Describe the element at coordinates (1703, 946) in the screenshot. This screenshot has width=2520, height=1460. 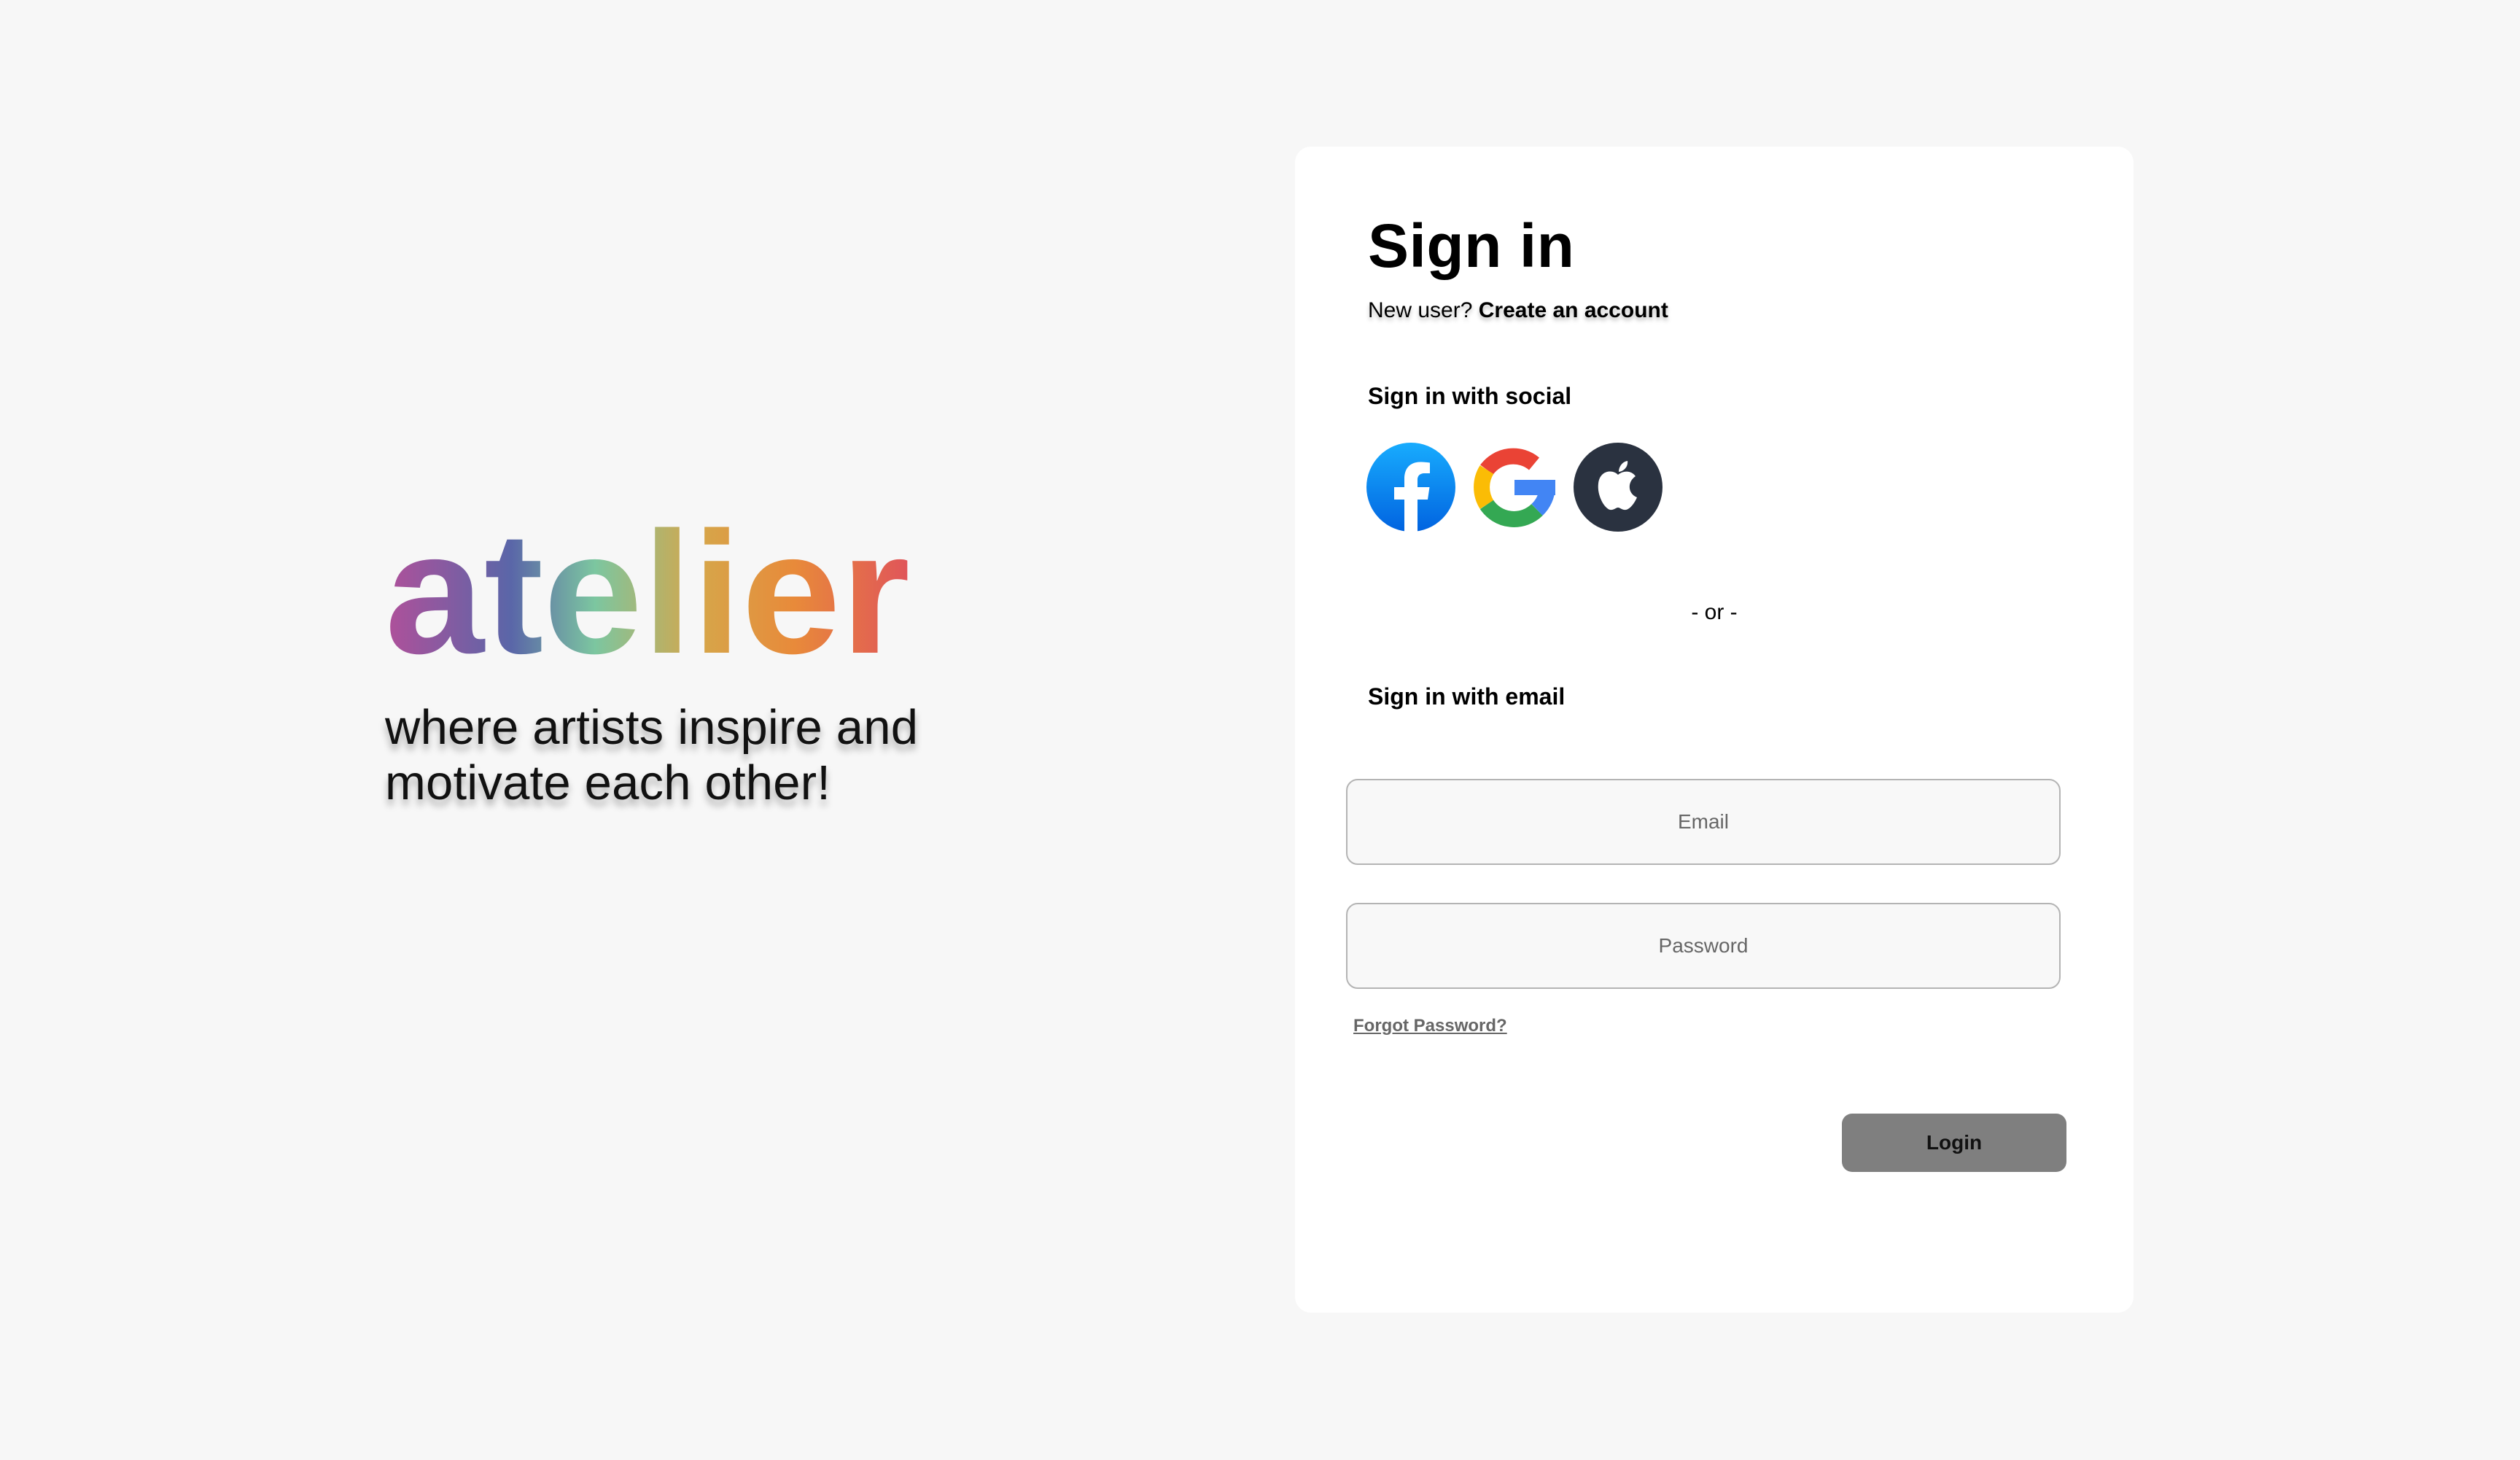
I see `password-input` at that location.